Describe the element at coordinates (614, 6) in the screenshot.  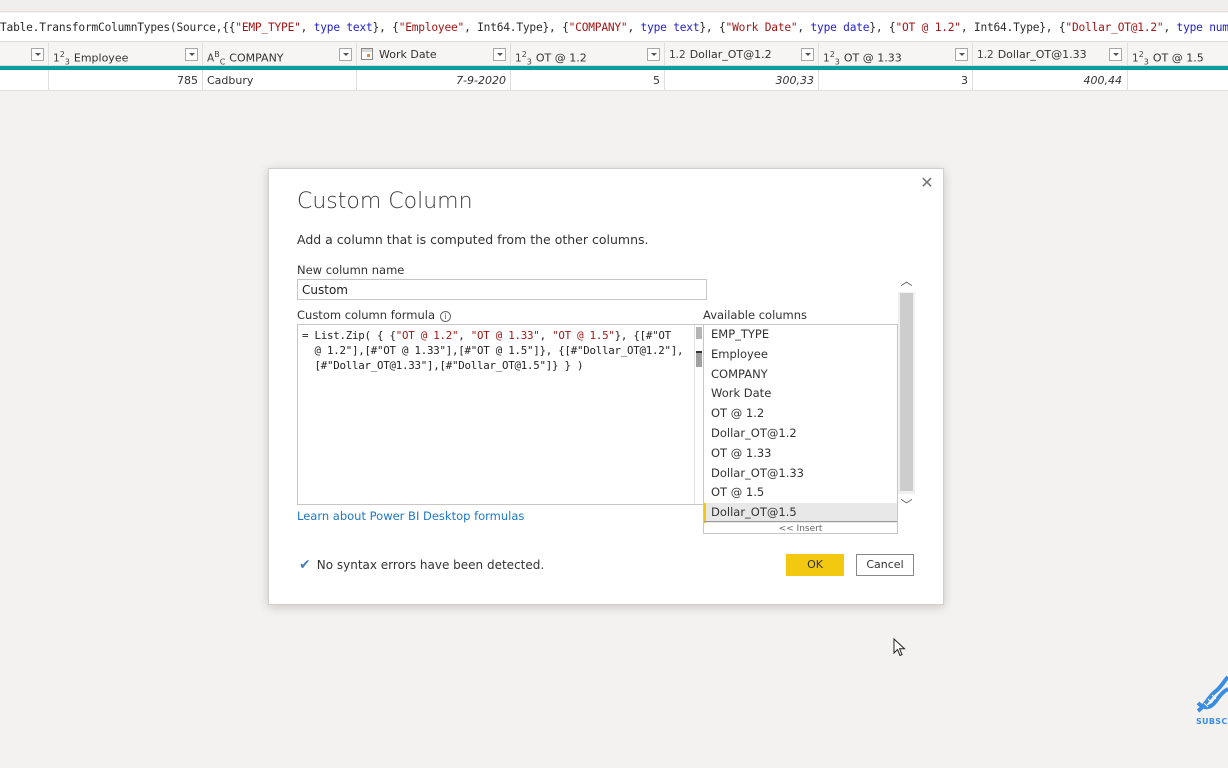
I see `ribbon-strip` at that location.